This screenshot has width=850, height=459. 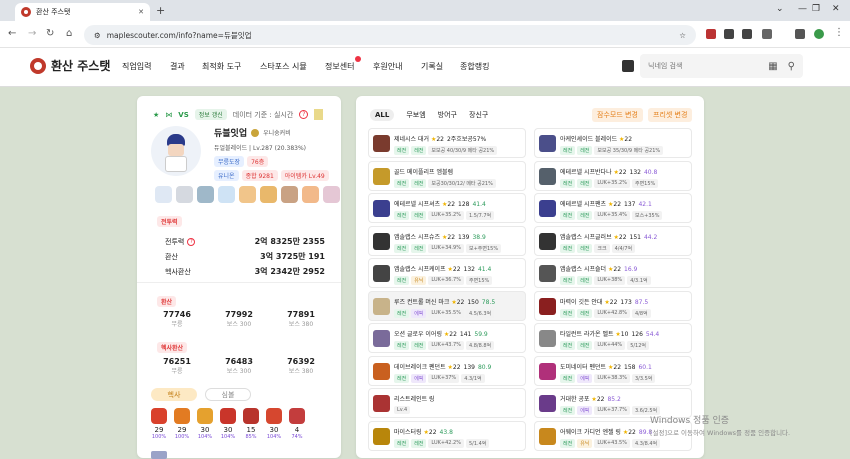 I want to click on equipment-item: 마력이 깃든 안대 ★22 173 87.5 레전 레전 LUK+42.8% 4/8억, so click(x=613, y=305).